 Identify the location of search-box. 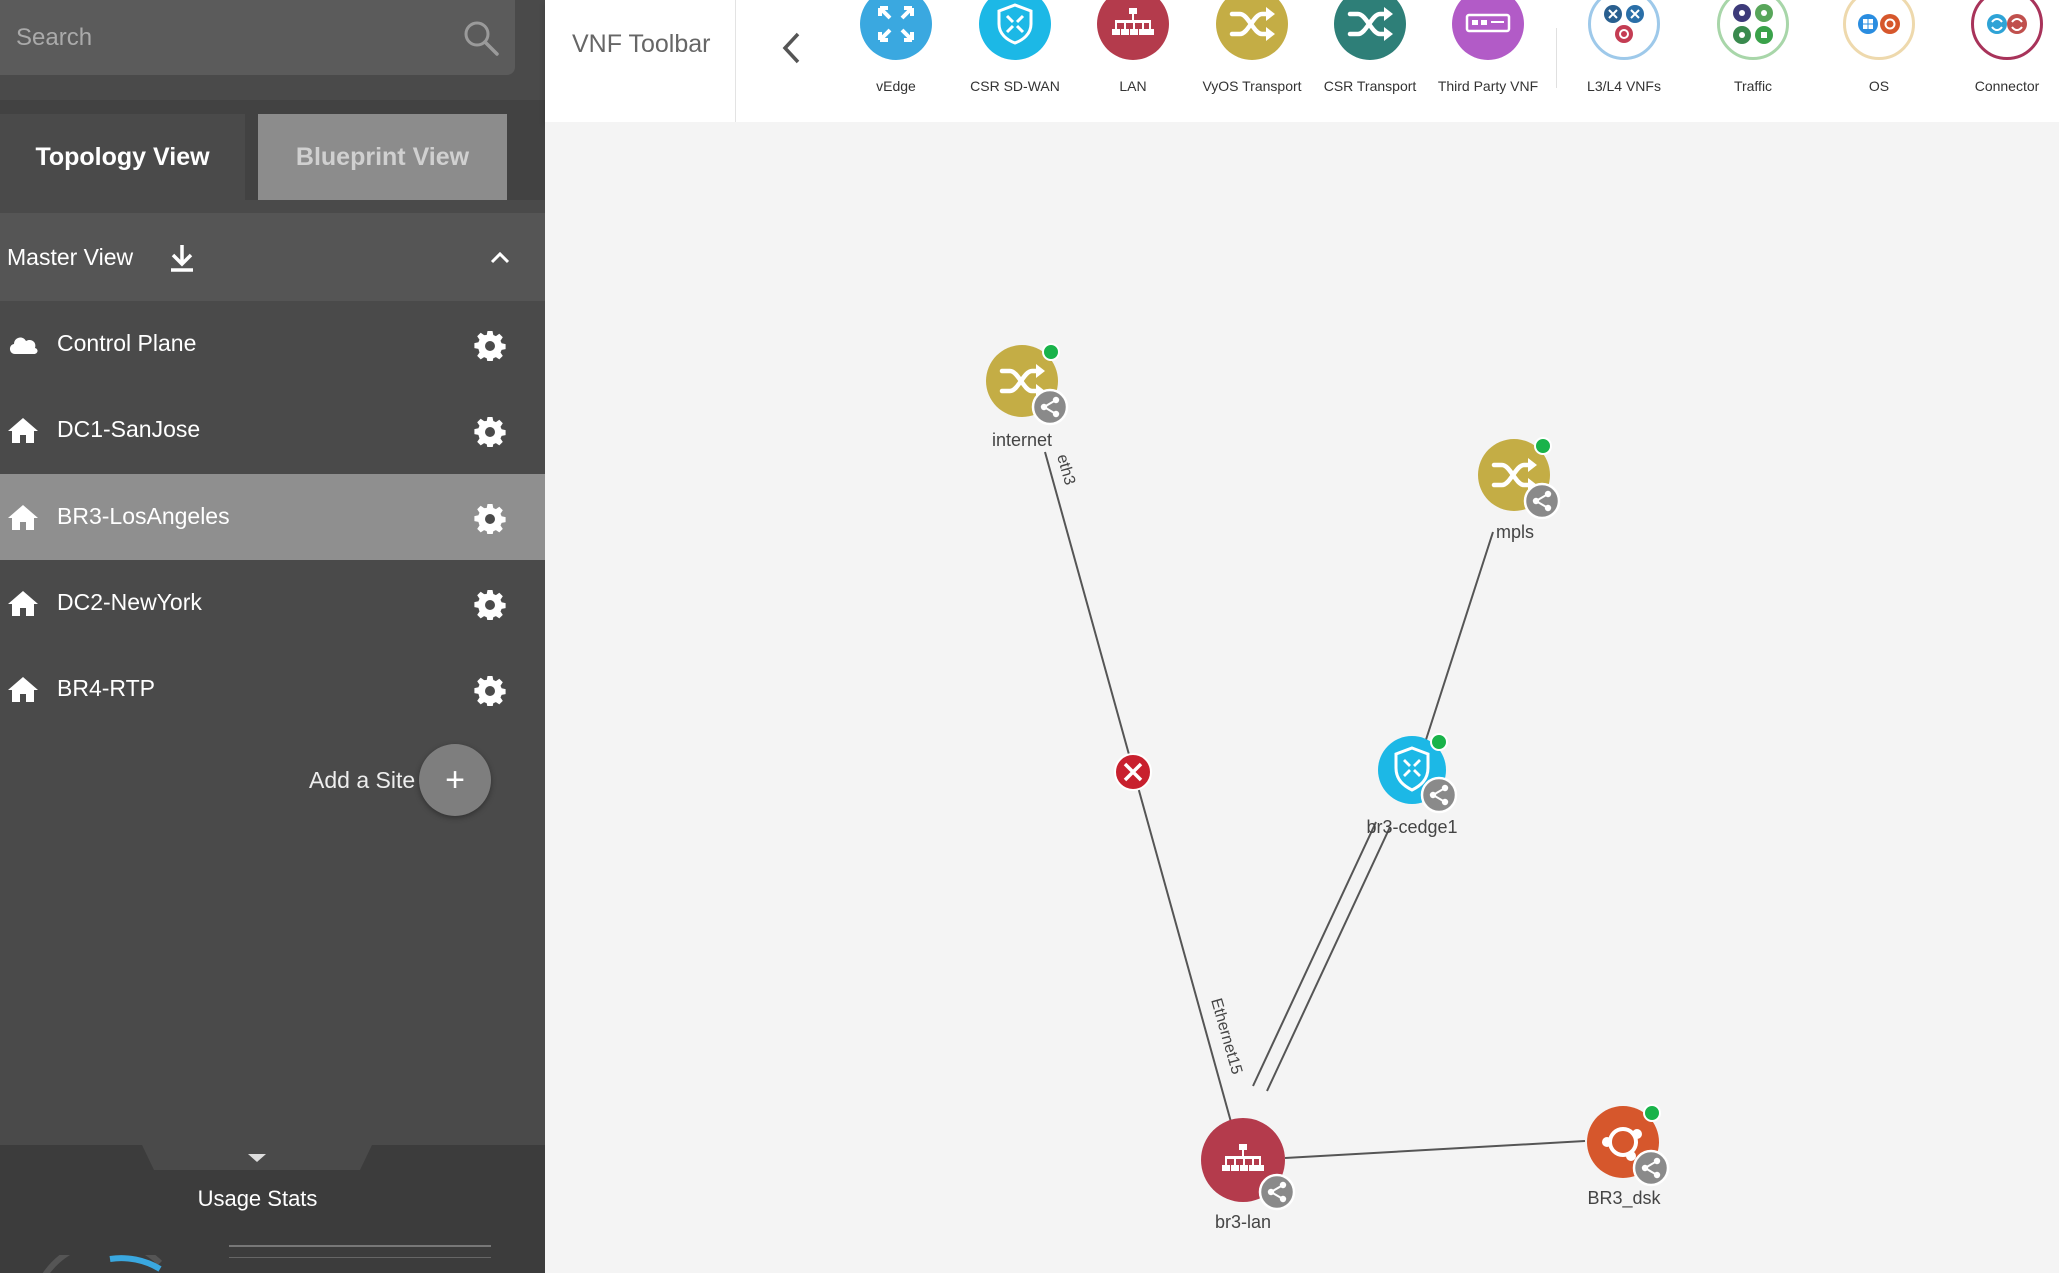
(257, 37).